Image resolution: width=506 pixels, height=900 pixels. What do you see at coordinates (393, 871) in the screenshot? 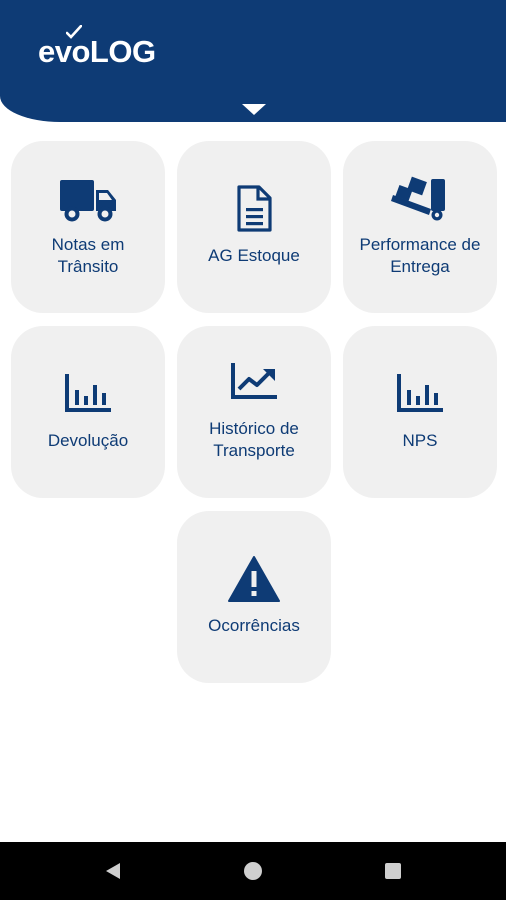
I see `recents-icon` at bounding box center [393, 871].